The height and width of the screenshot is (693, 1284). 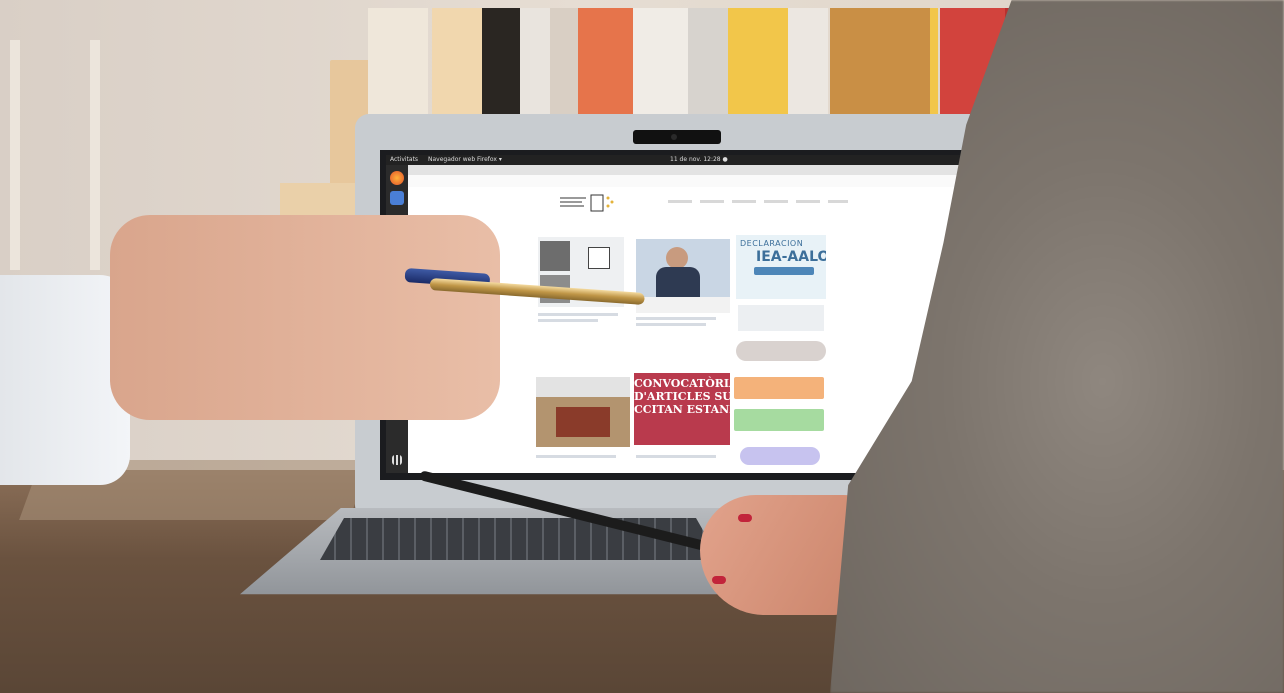 I want to click on site-logo, so click(x=588, y=203).